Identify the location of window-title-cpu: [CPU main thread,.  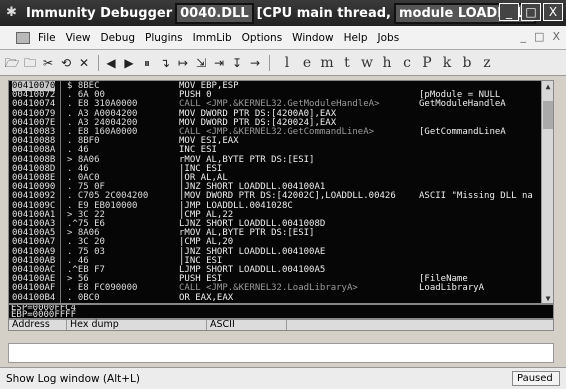
(323, 13).